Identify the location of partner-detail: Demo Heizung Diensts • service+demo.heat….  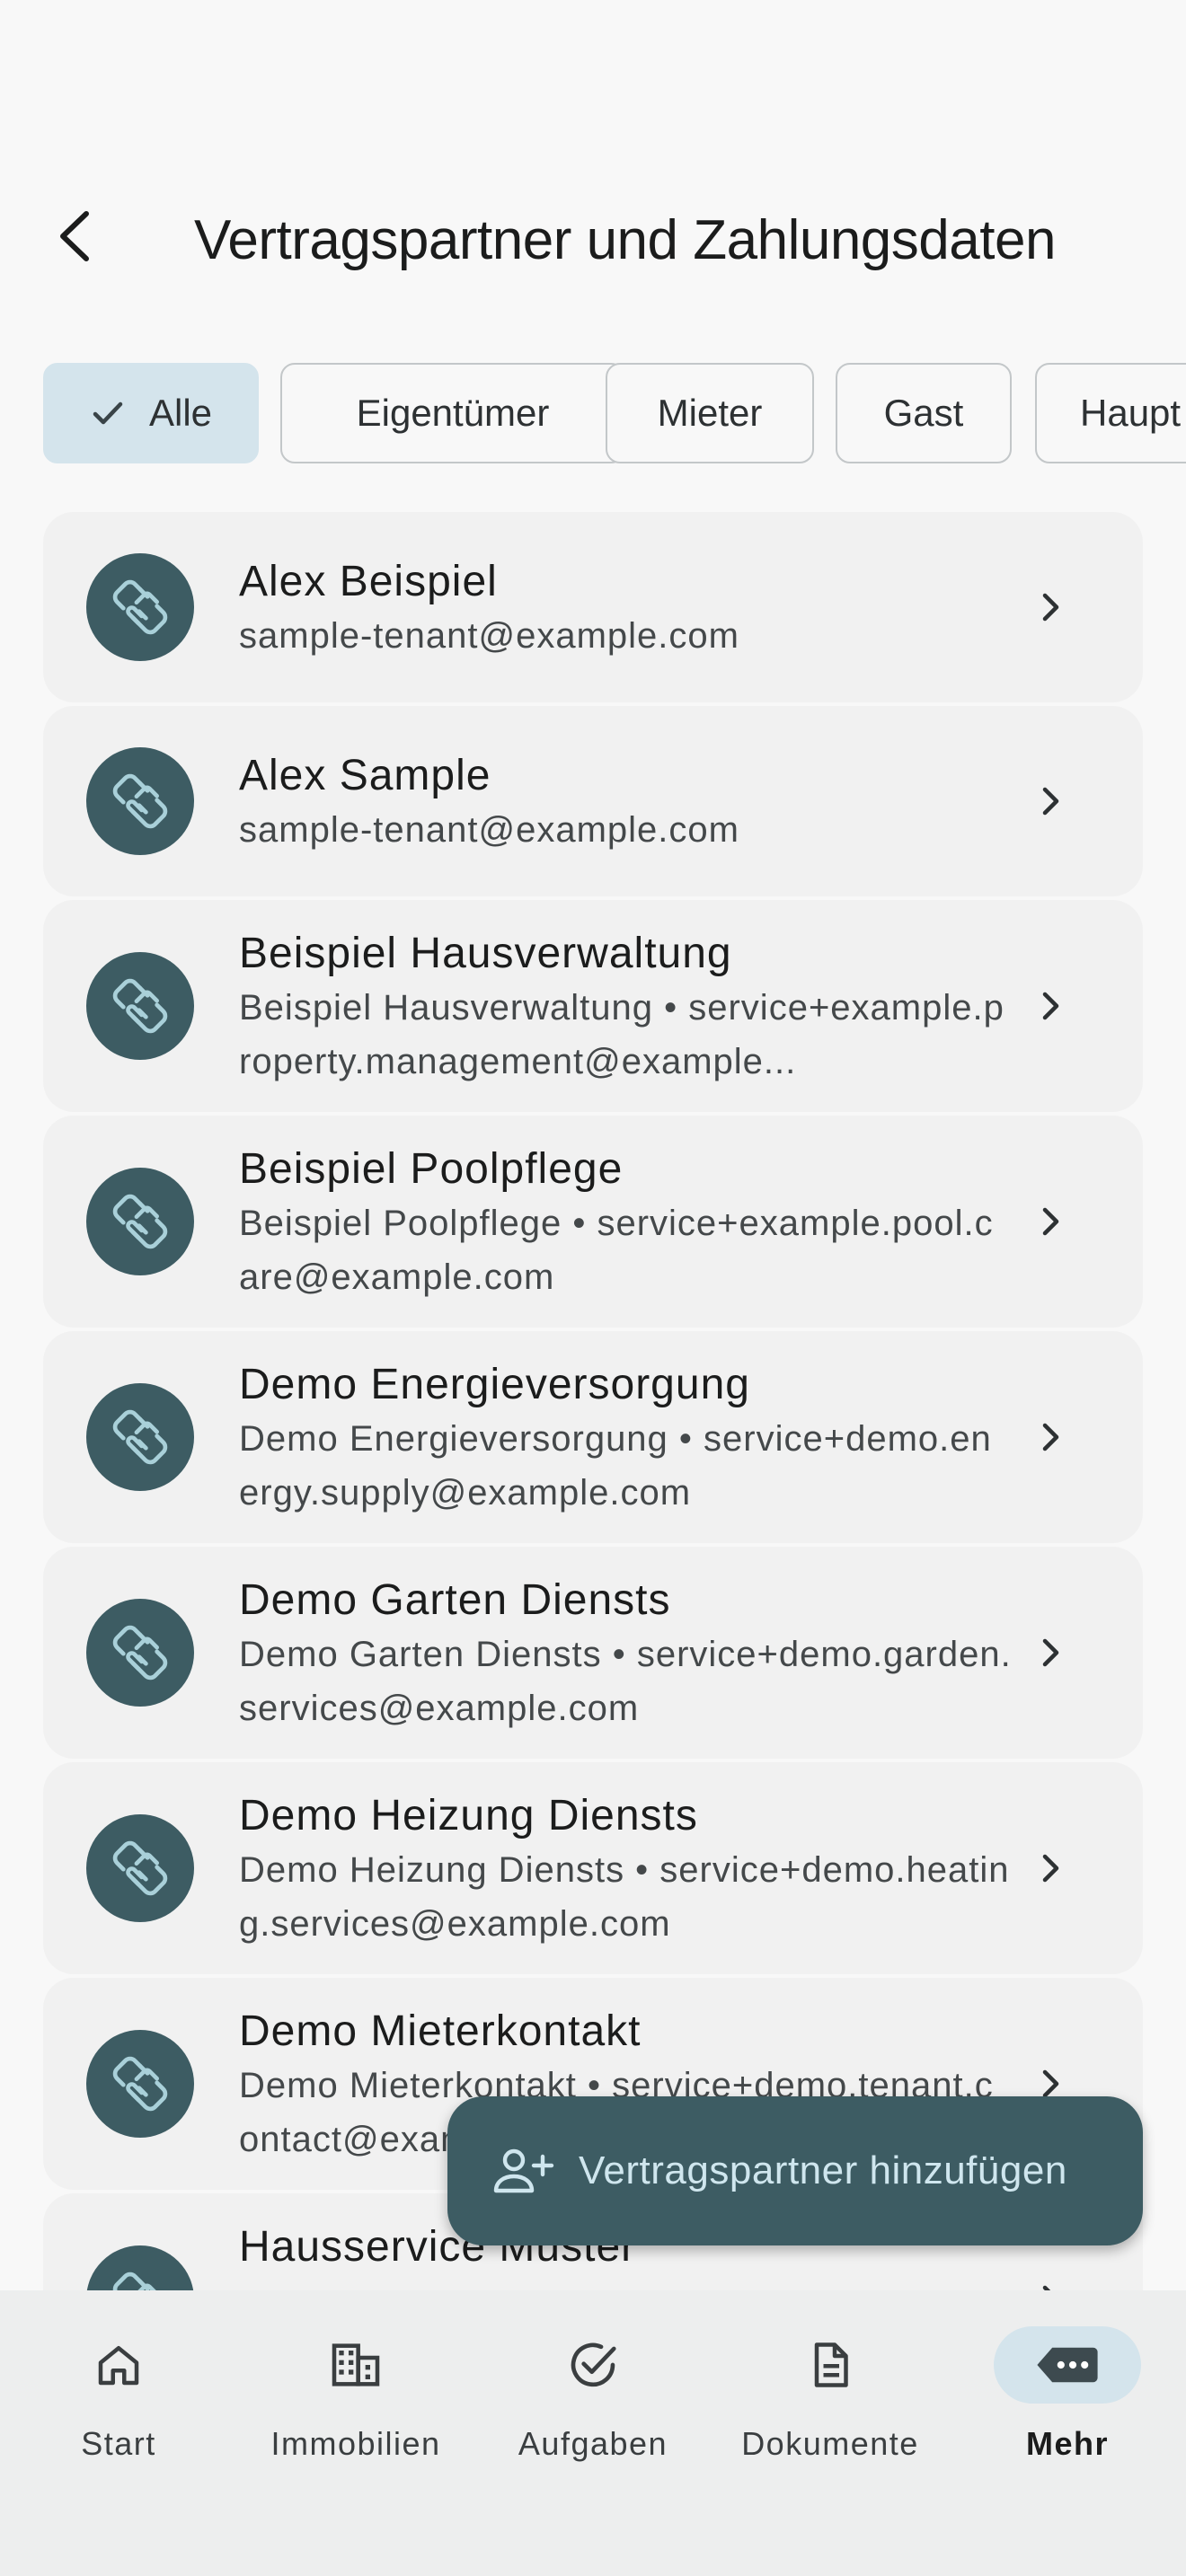
(624, 1897).